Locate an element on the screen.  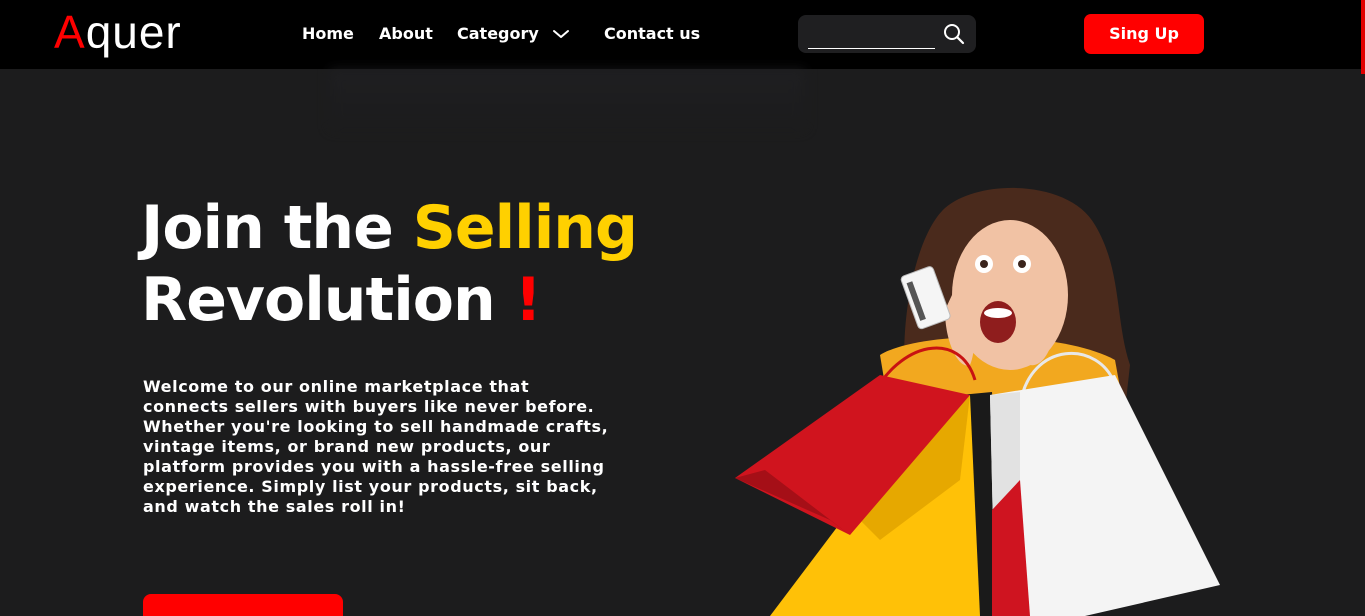
signup-button: Sing Up is located at coordinates (1144, 34).